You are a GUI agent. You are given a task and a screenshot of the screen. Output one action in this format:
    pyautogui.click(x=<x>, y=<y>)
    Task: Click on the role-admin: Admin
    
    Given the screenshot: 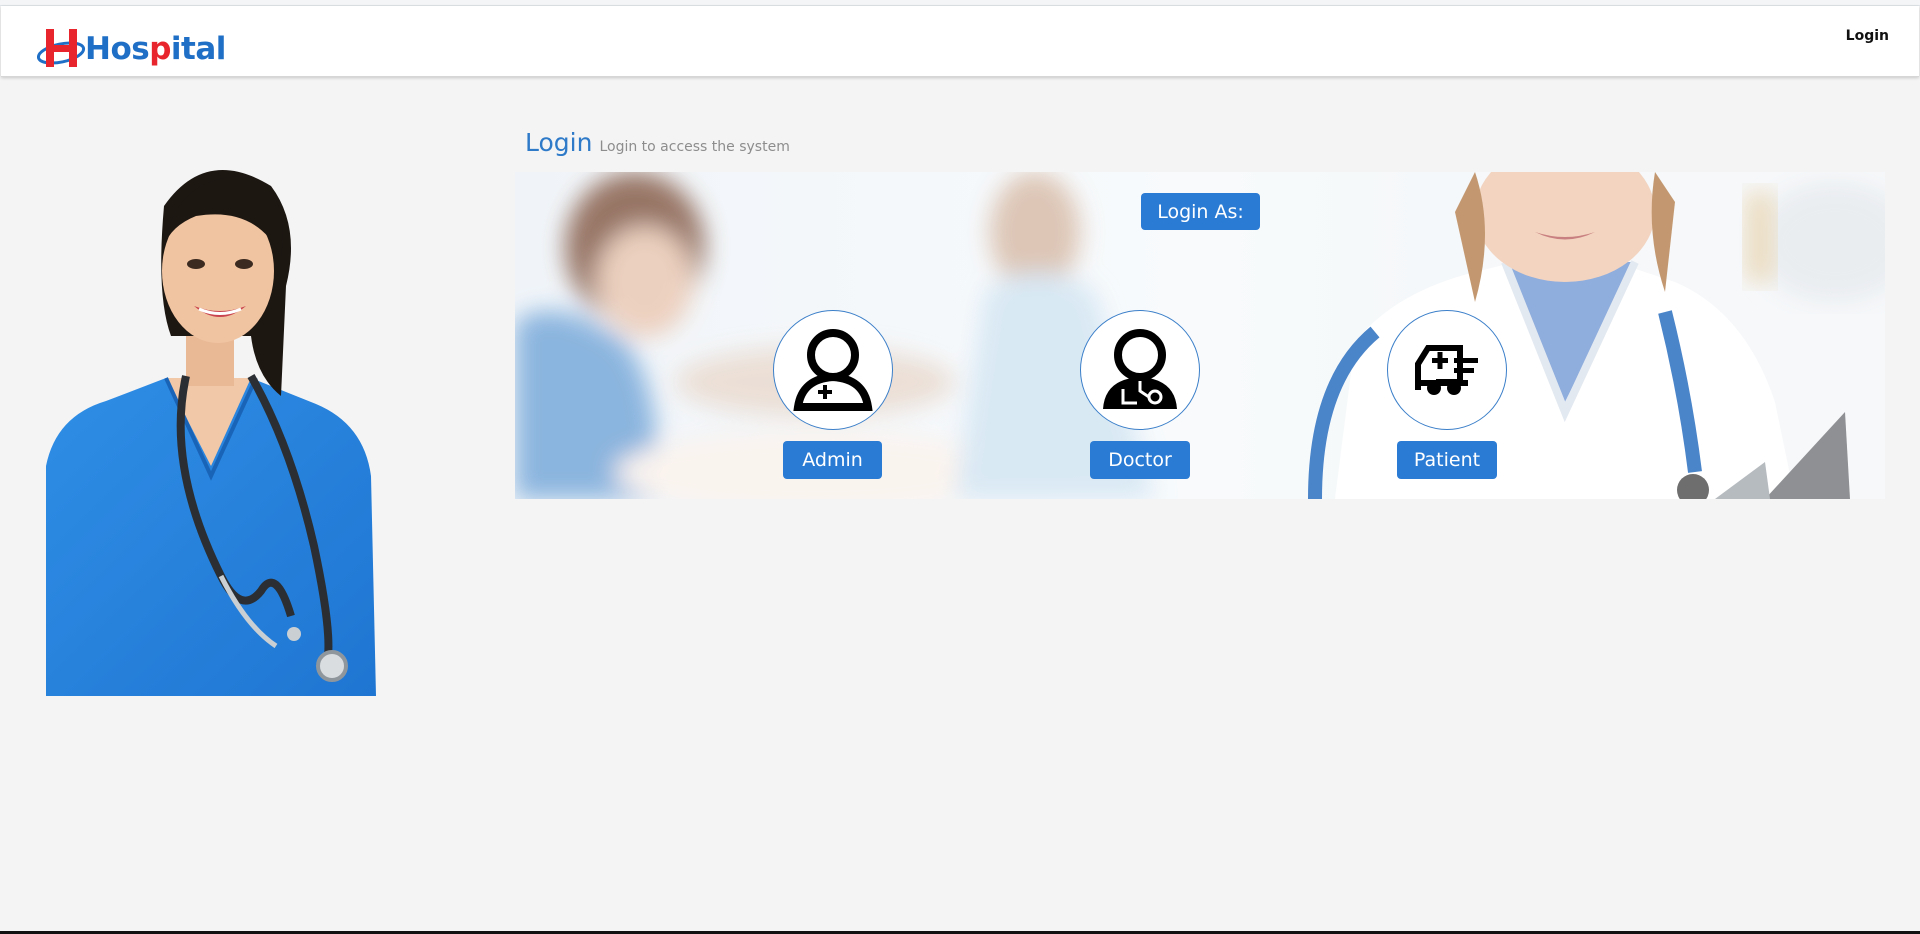 What is the action you would take?
    pyautogui.click(x=833, y=395)
    